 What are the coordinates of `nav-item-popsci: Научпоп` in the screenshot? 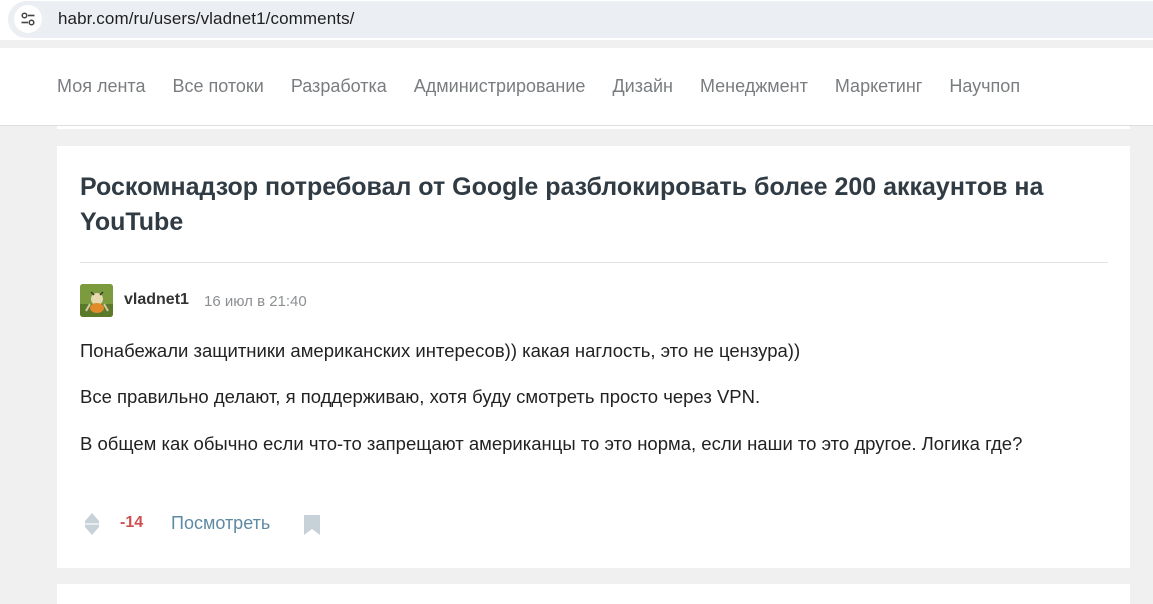 It's located at (984, 86).